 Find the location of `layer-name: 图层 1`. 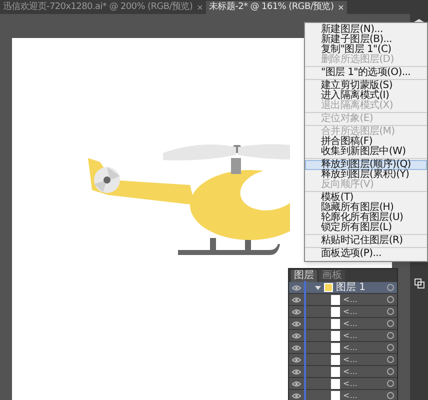

layer-name: 图层 1 is located at coordinates (360, 287).